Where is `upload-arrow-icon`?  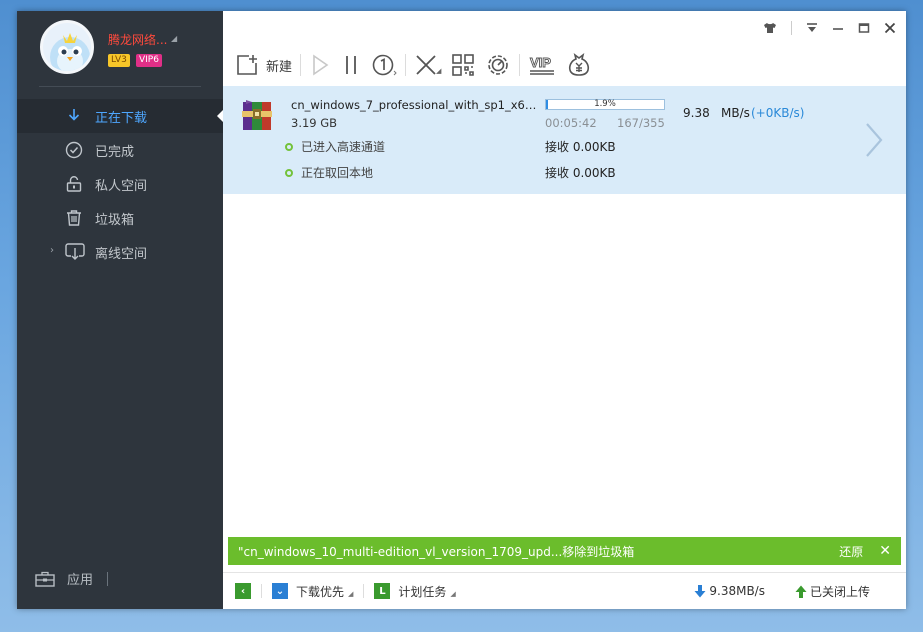
upload-arrow-icon is located at coordinates (801, 591).